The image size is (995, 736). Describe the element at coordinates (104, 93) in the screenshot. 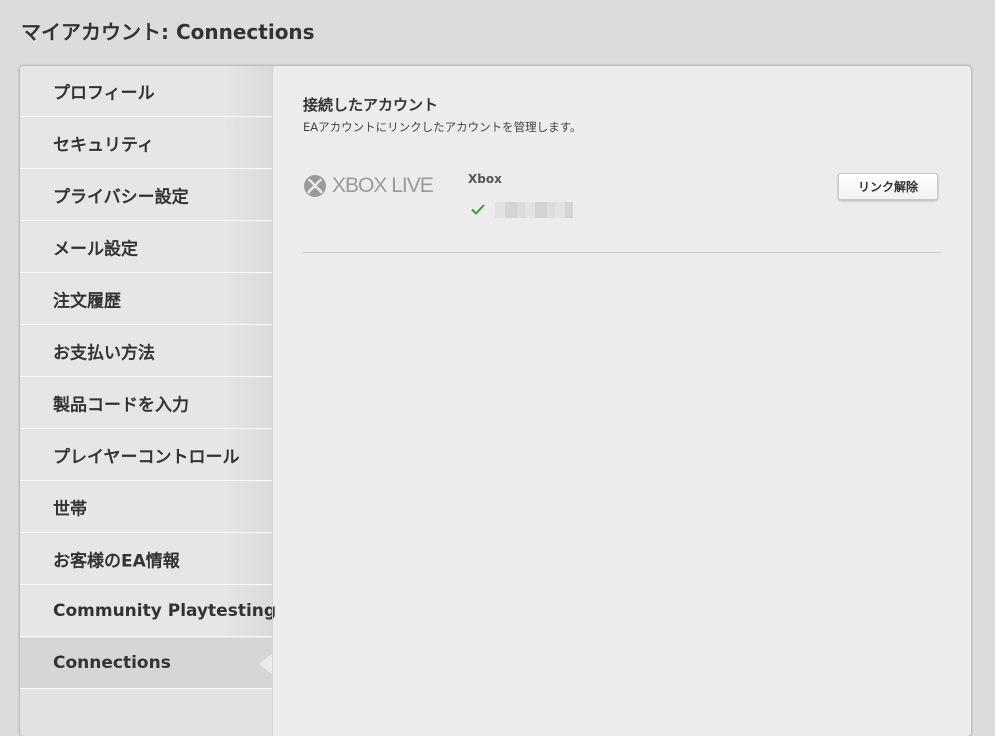

I see `sidebar-item-label: プロフィール` at that location.